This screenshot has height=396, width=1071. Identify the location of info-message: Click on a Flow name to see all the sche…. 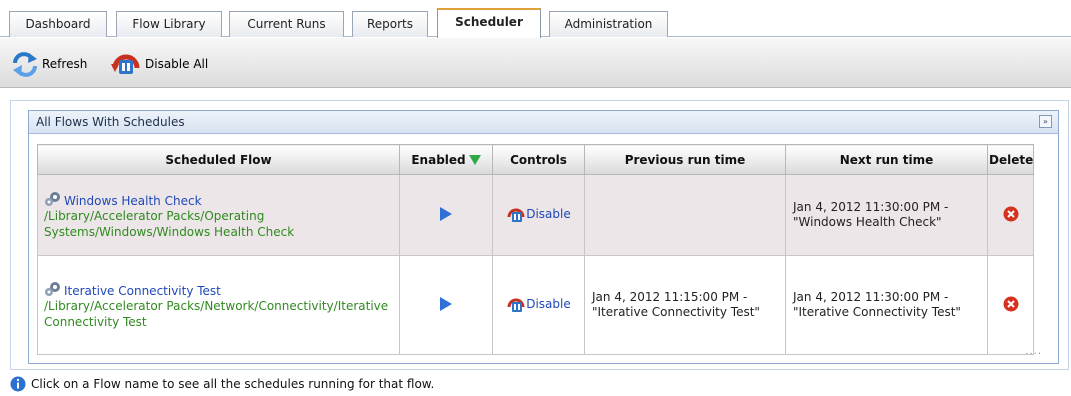
(222, 384).